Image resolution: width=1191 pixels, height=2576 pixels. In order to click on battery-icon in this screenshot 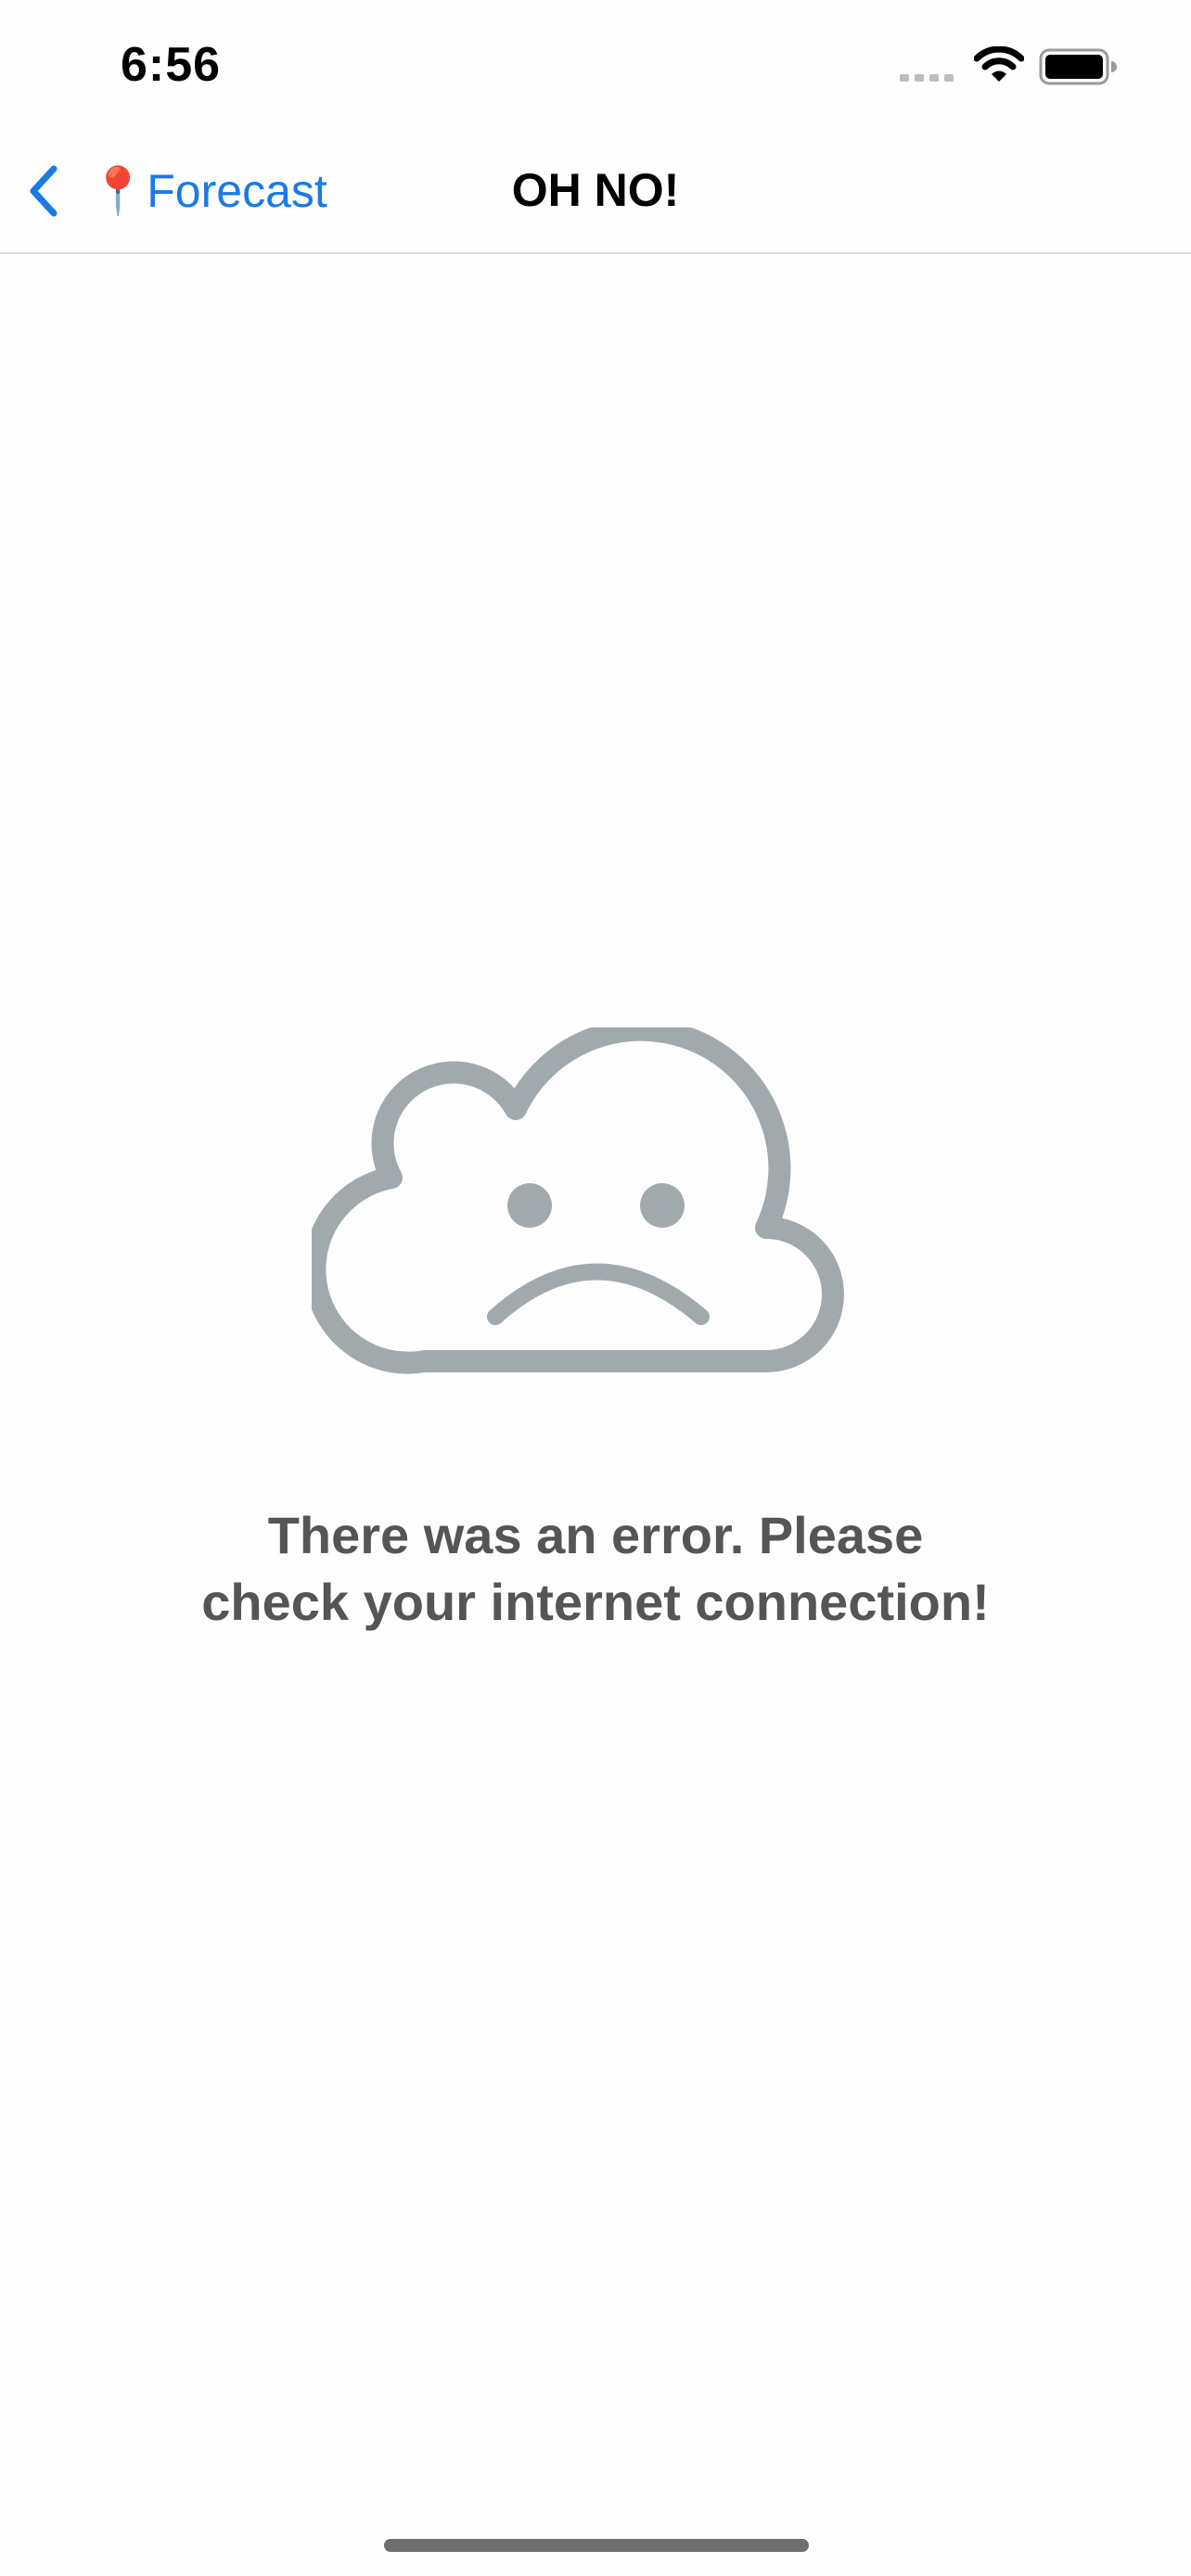, I will do `click(1078, 66)`.